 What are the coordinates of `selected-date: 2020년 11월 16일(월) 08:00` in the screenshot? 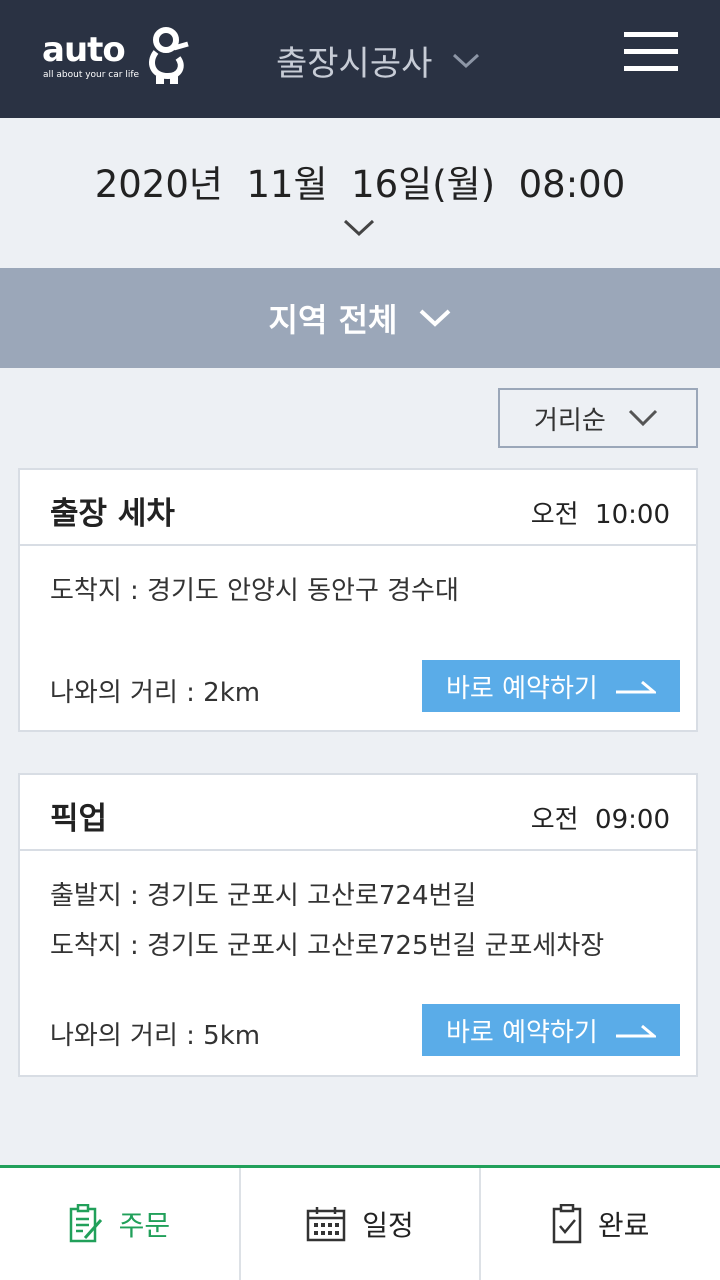 It's located at (360, 184).